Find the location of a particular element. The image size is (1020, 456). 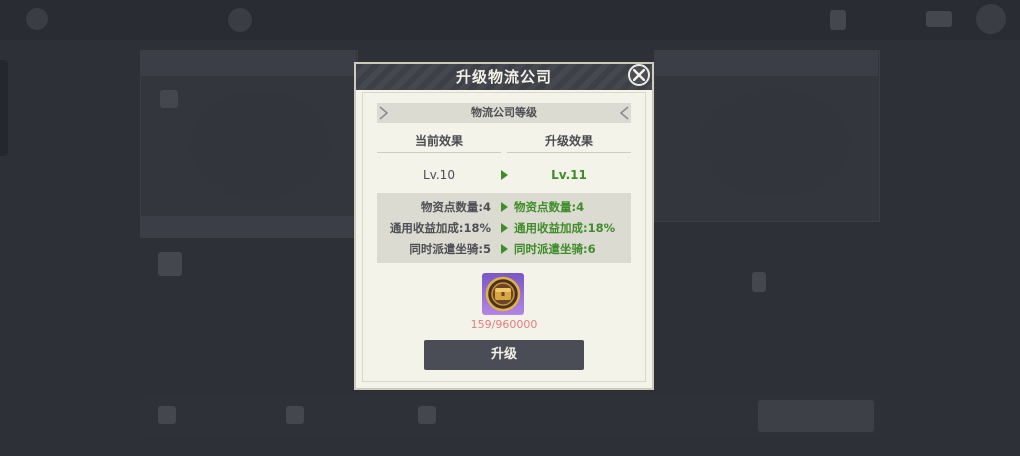

current-level: Lv.10 is located at coordinates (439, 175).